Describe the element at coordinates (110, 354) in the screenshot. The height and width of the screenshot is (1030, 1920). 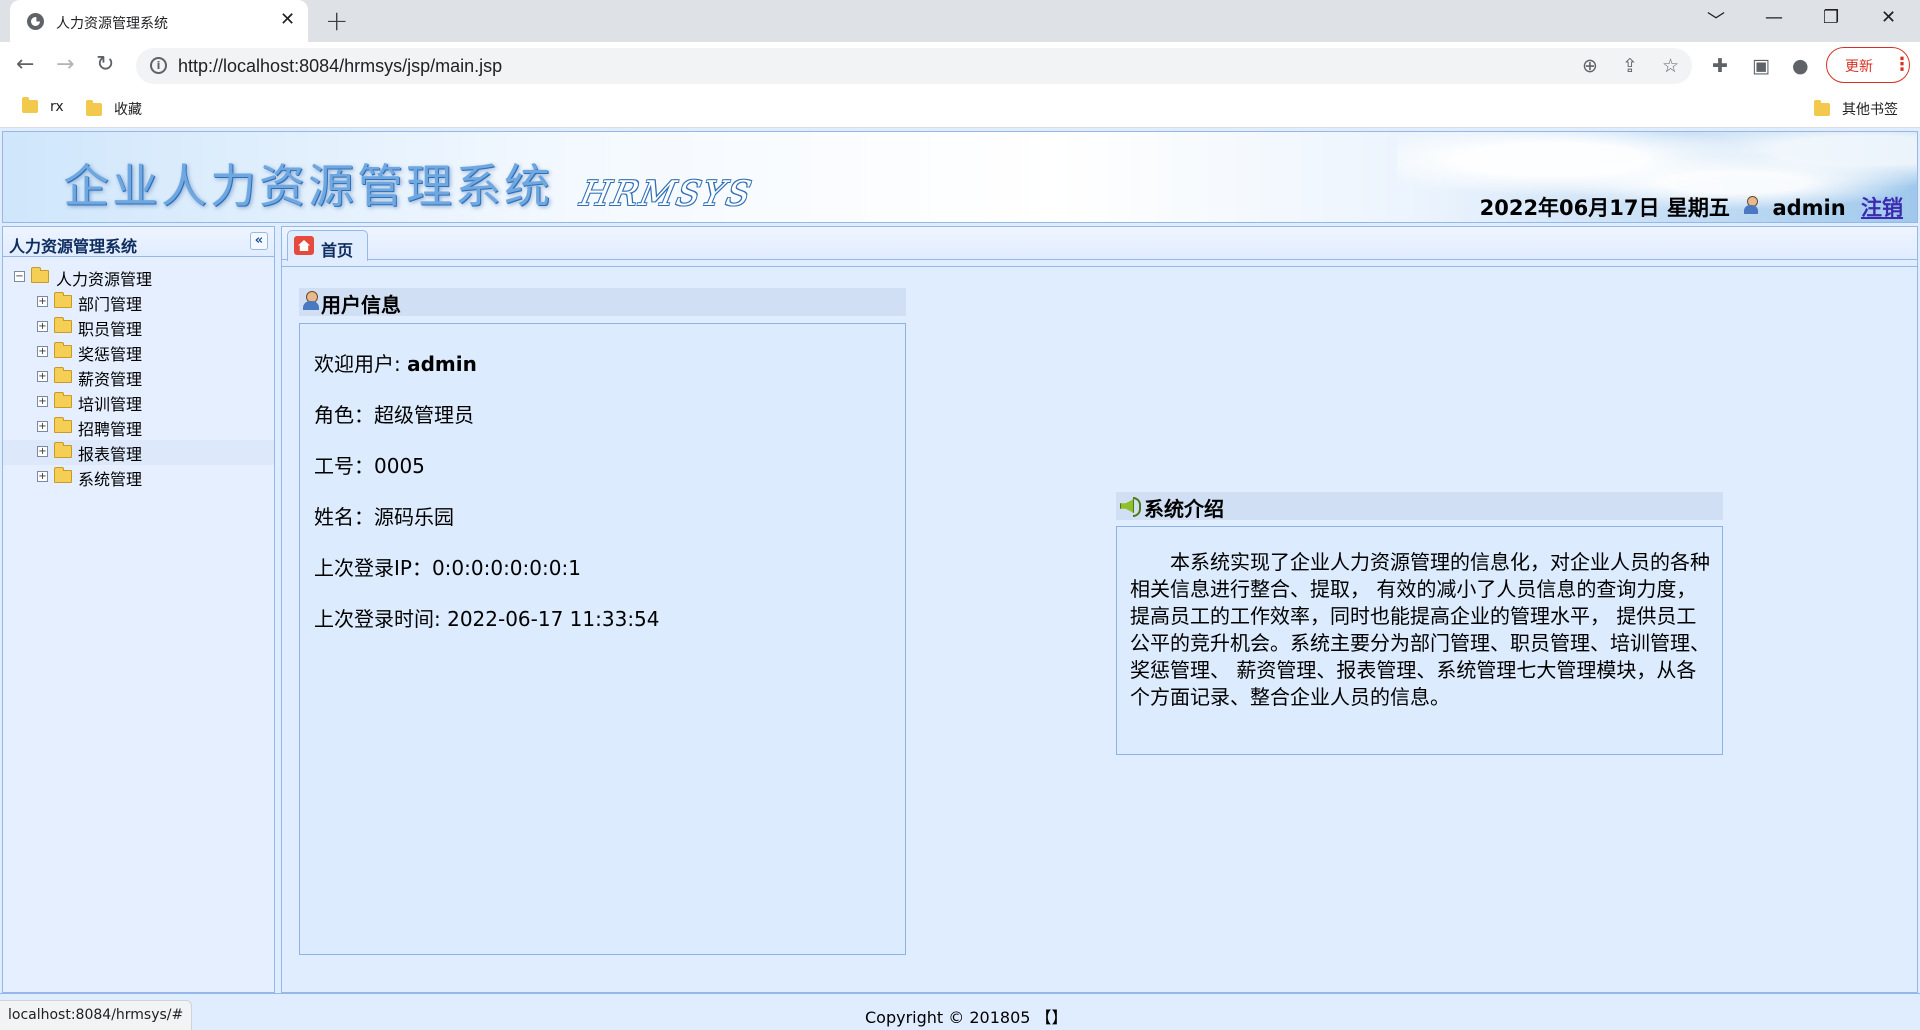
I see `sidebar-item-label: 奖惩管理` at that location.